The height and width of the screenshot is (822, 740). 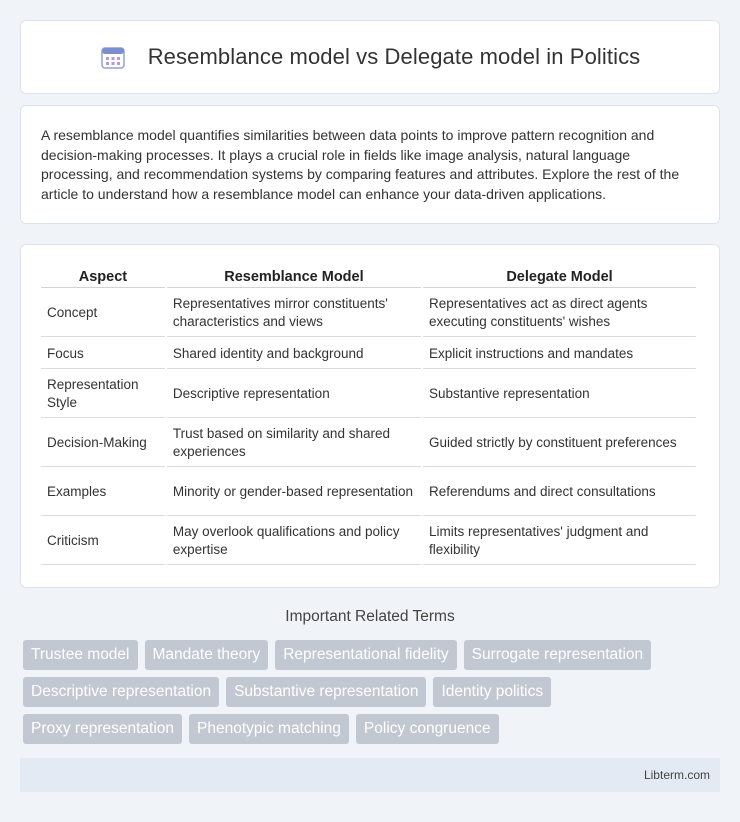 I want to click on cell-aspect: Examples, so click(x=103, y=492).